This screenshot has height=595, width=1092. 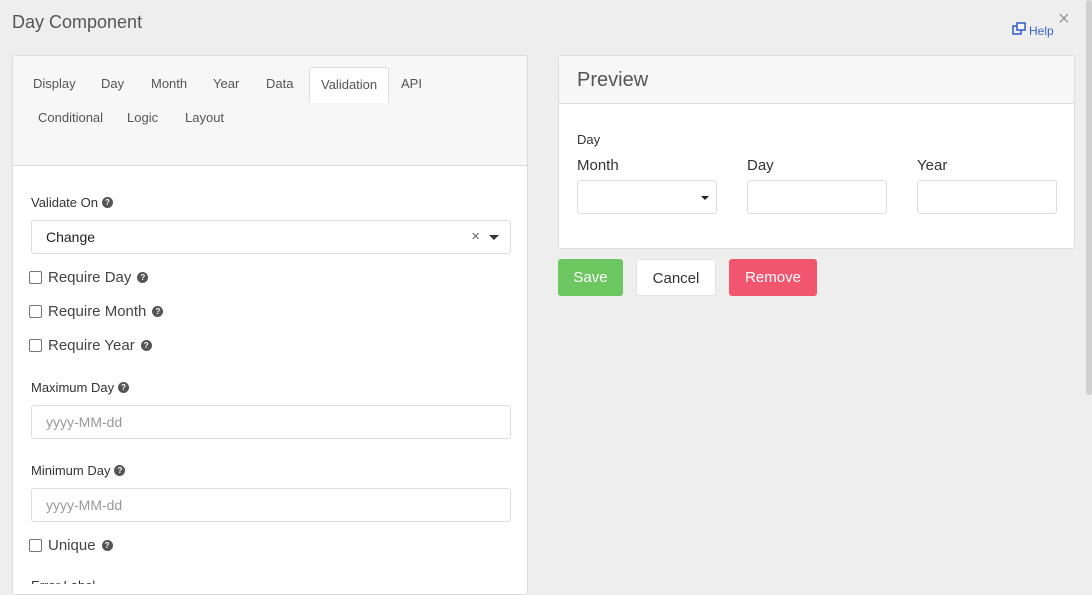 I want to click on unique-label: Unique, so click(x=72, y=545).